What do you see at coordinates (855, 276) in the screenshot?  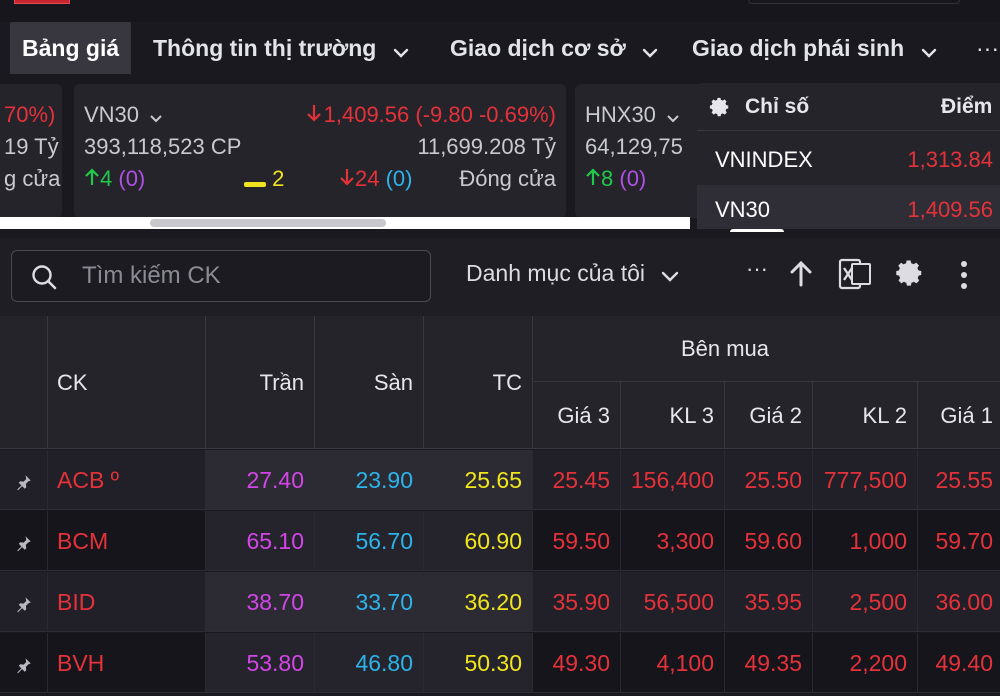 I see `excel-export-icon` at bounding box center [855, 276].